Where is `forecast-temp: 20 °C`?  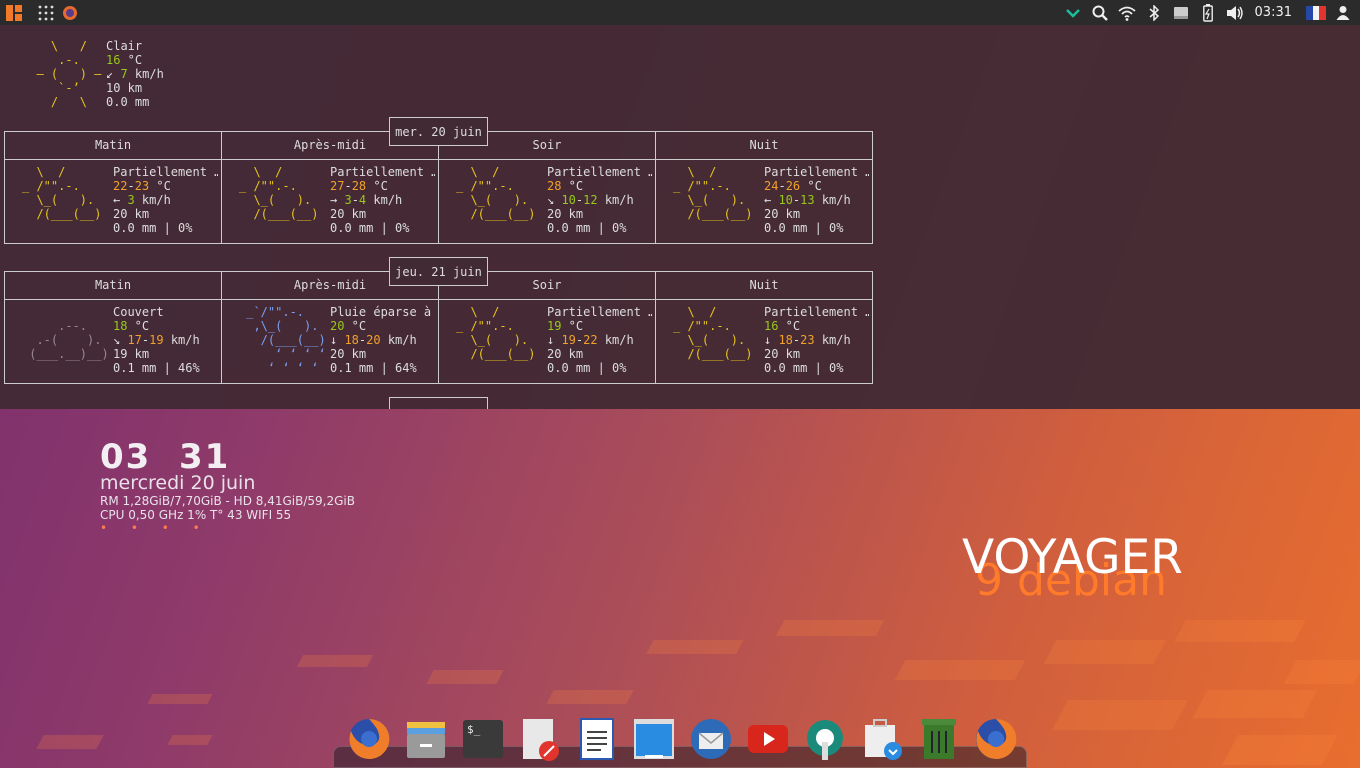 forecast-temp: 20 °C is located at coordinates (348, 326).